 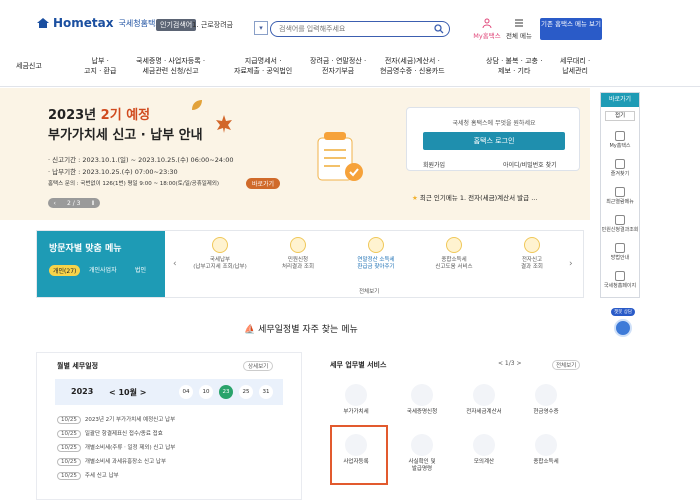 I want to click on star-icon: ★, so click(x=415, y=198).